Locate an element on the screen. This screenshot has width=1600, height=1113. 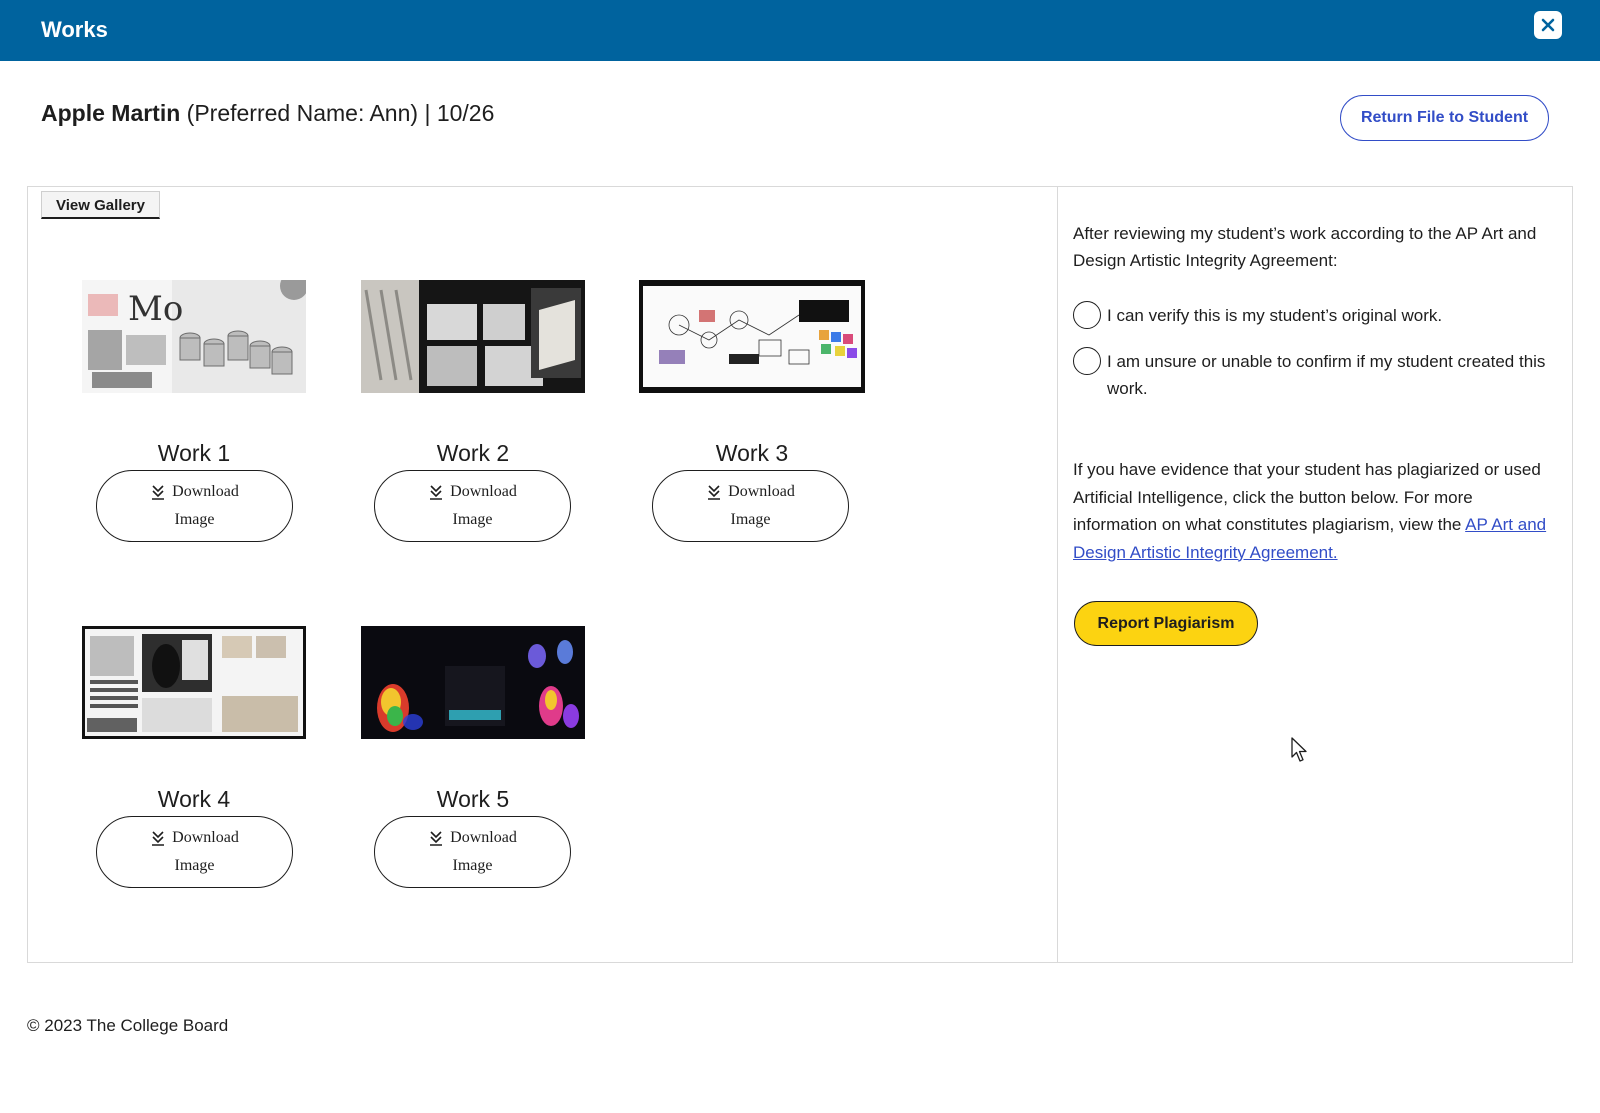
work-2-label: Work 2 is located at coordinates (473, 453).